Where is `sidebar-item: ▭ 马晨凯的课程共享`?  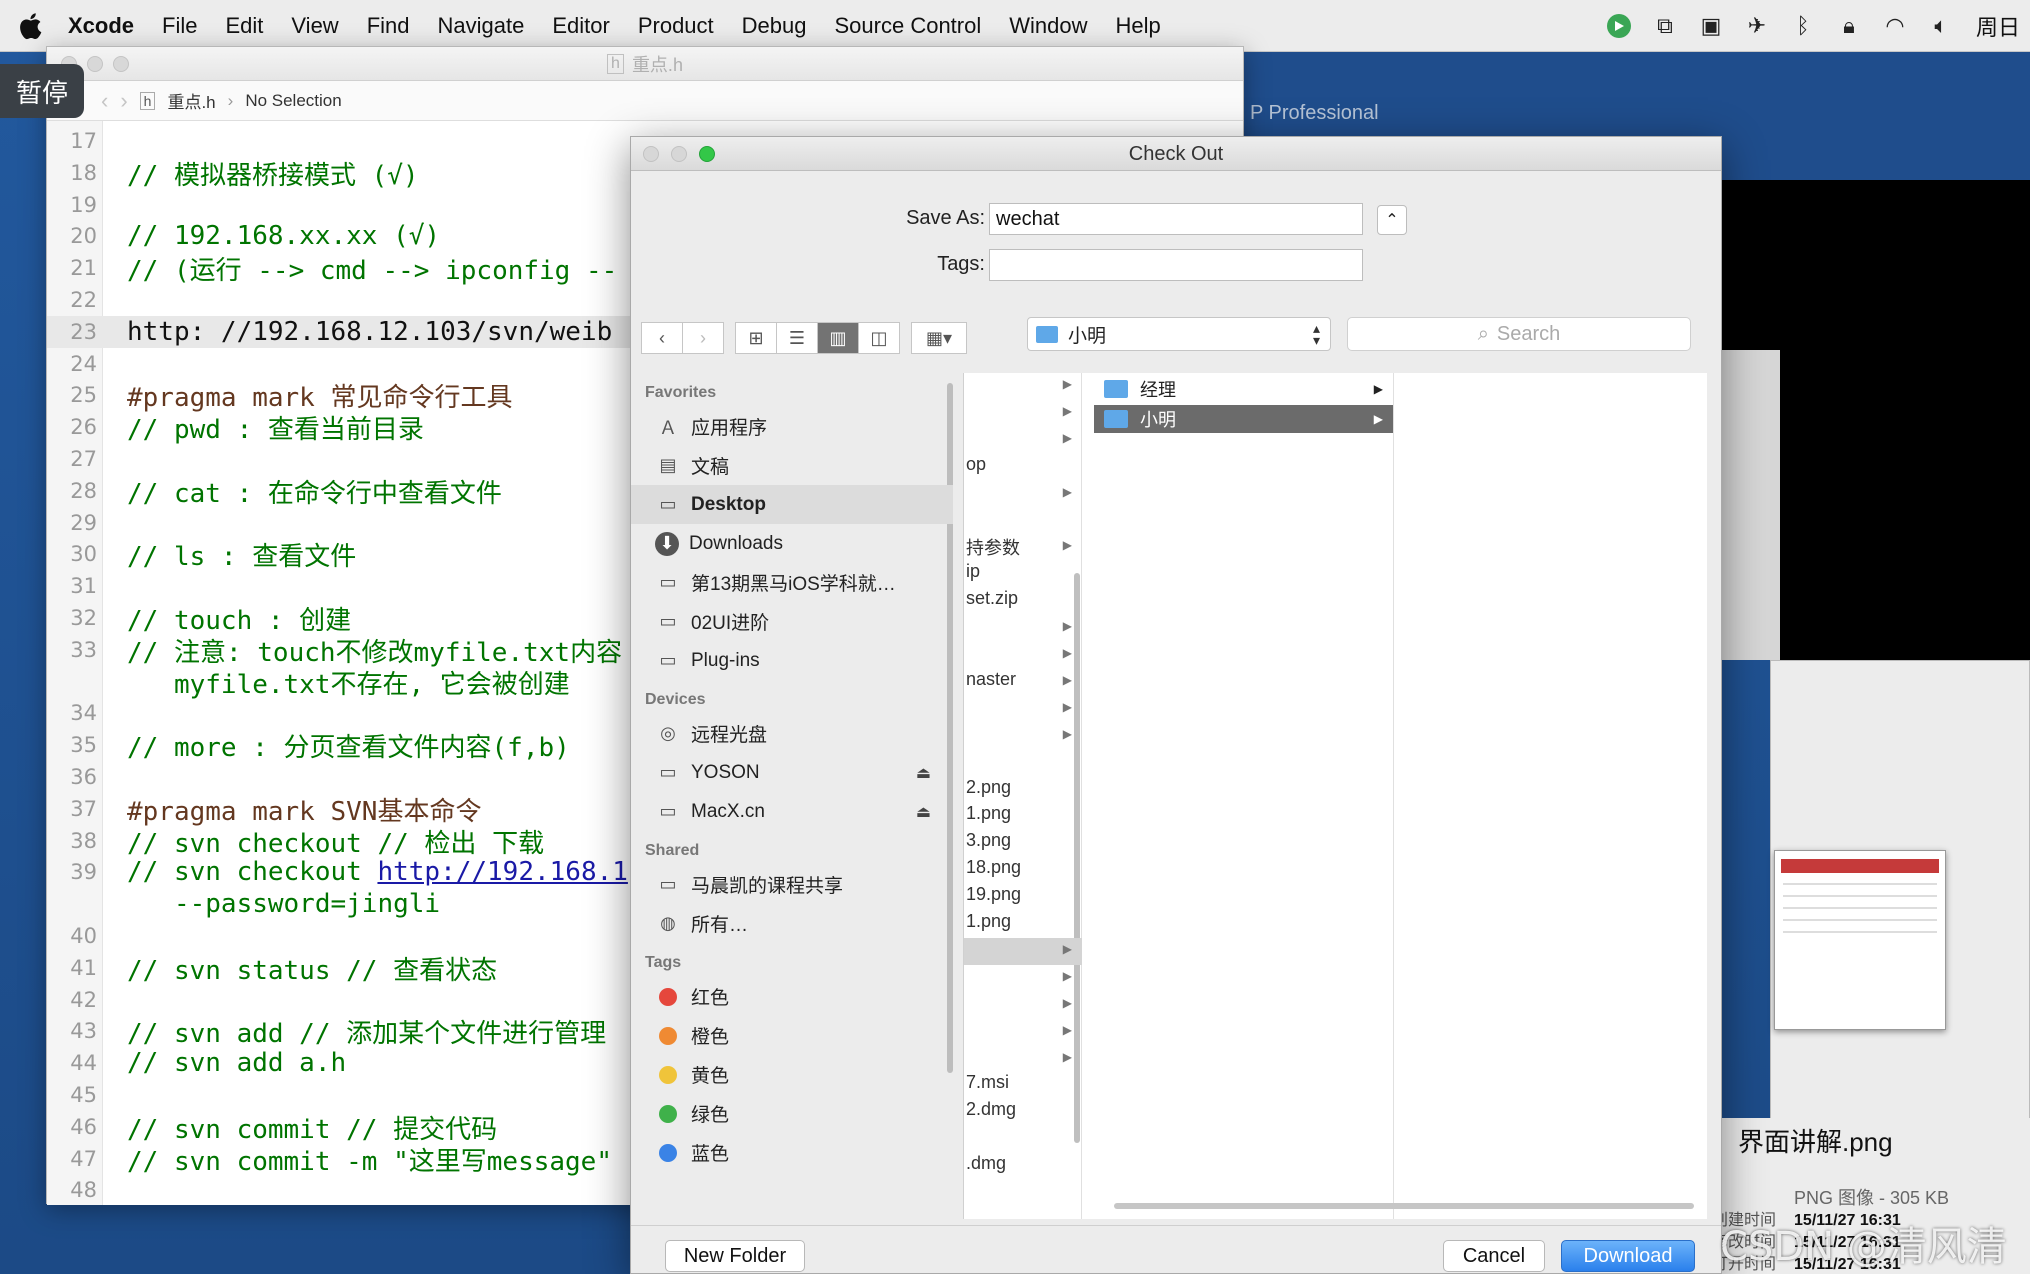 sidebar-item: ▭ 马晨凯的课程共享 is located at coordinates (792, 884).